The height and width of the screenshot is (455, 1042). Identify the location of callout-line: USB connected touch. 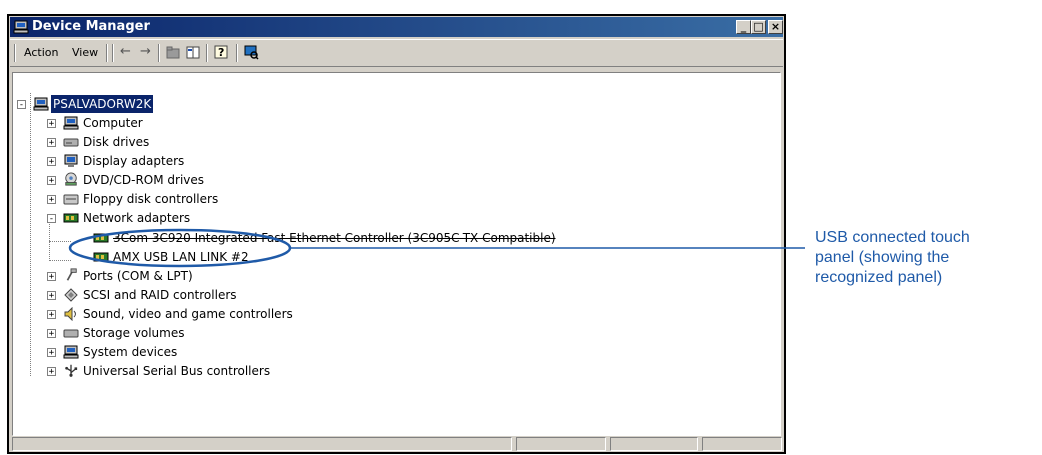
(892, 237).